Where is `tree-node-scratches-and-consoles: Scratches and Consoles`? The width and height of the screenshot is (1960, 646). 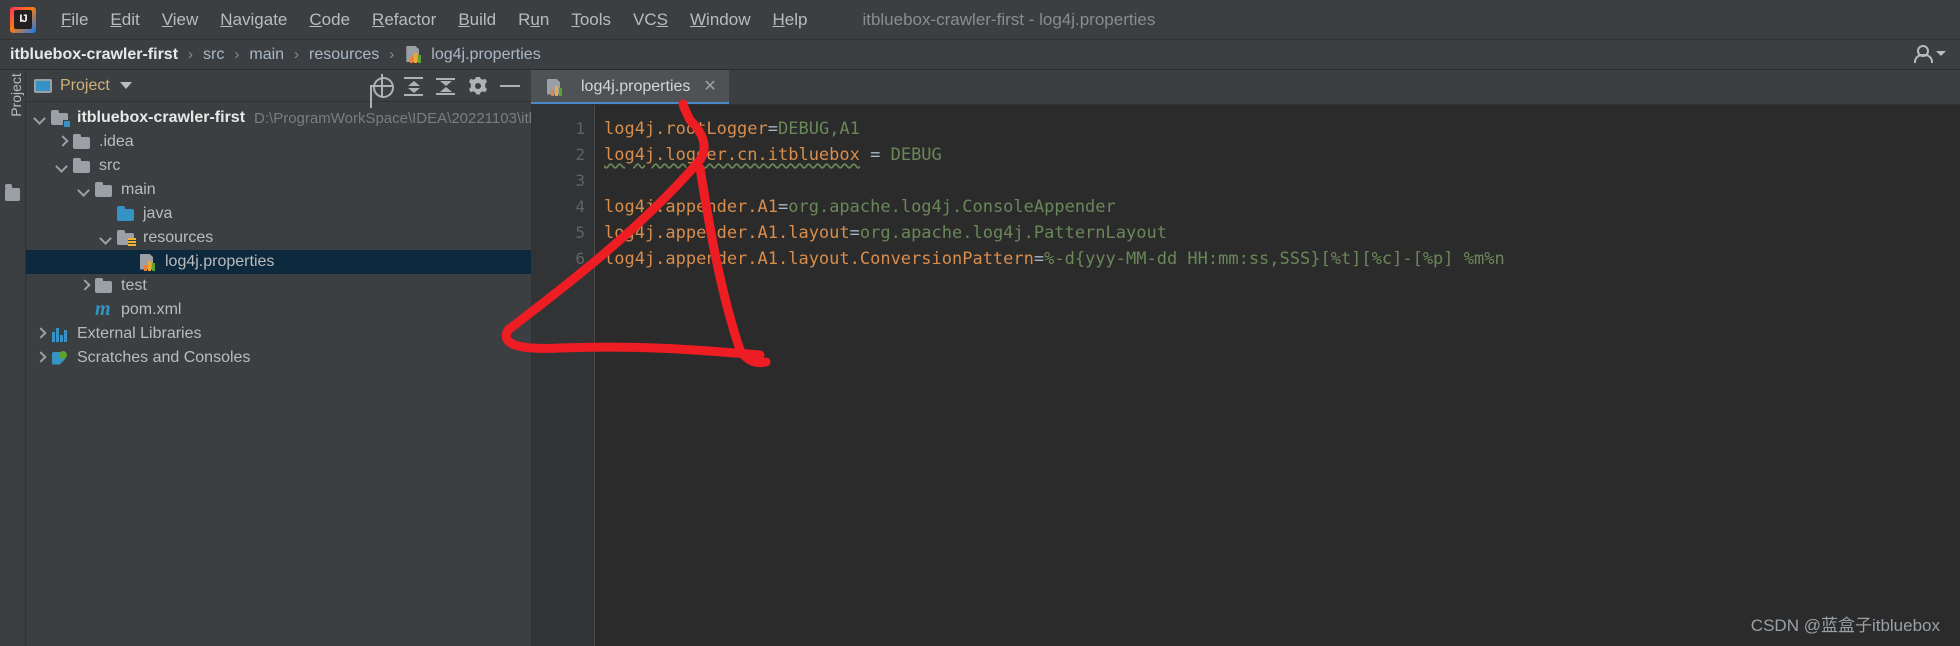 tree-node-scratches-and-consoles: Scratches and Consoles is located at coordinates (278, 358).